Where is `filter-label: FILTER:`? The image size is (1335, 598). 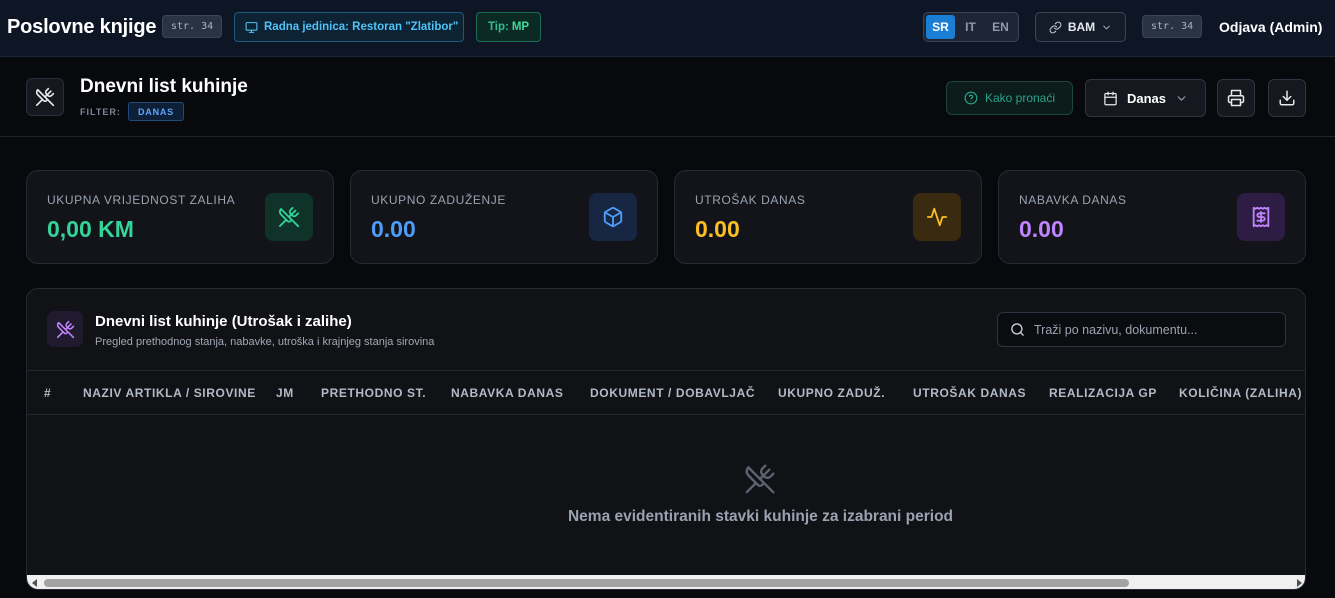 filter-label: FILTER: is located at coordinates (100, 112).